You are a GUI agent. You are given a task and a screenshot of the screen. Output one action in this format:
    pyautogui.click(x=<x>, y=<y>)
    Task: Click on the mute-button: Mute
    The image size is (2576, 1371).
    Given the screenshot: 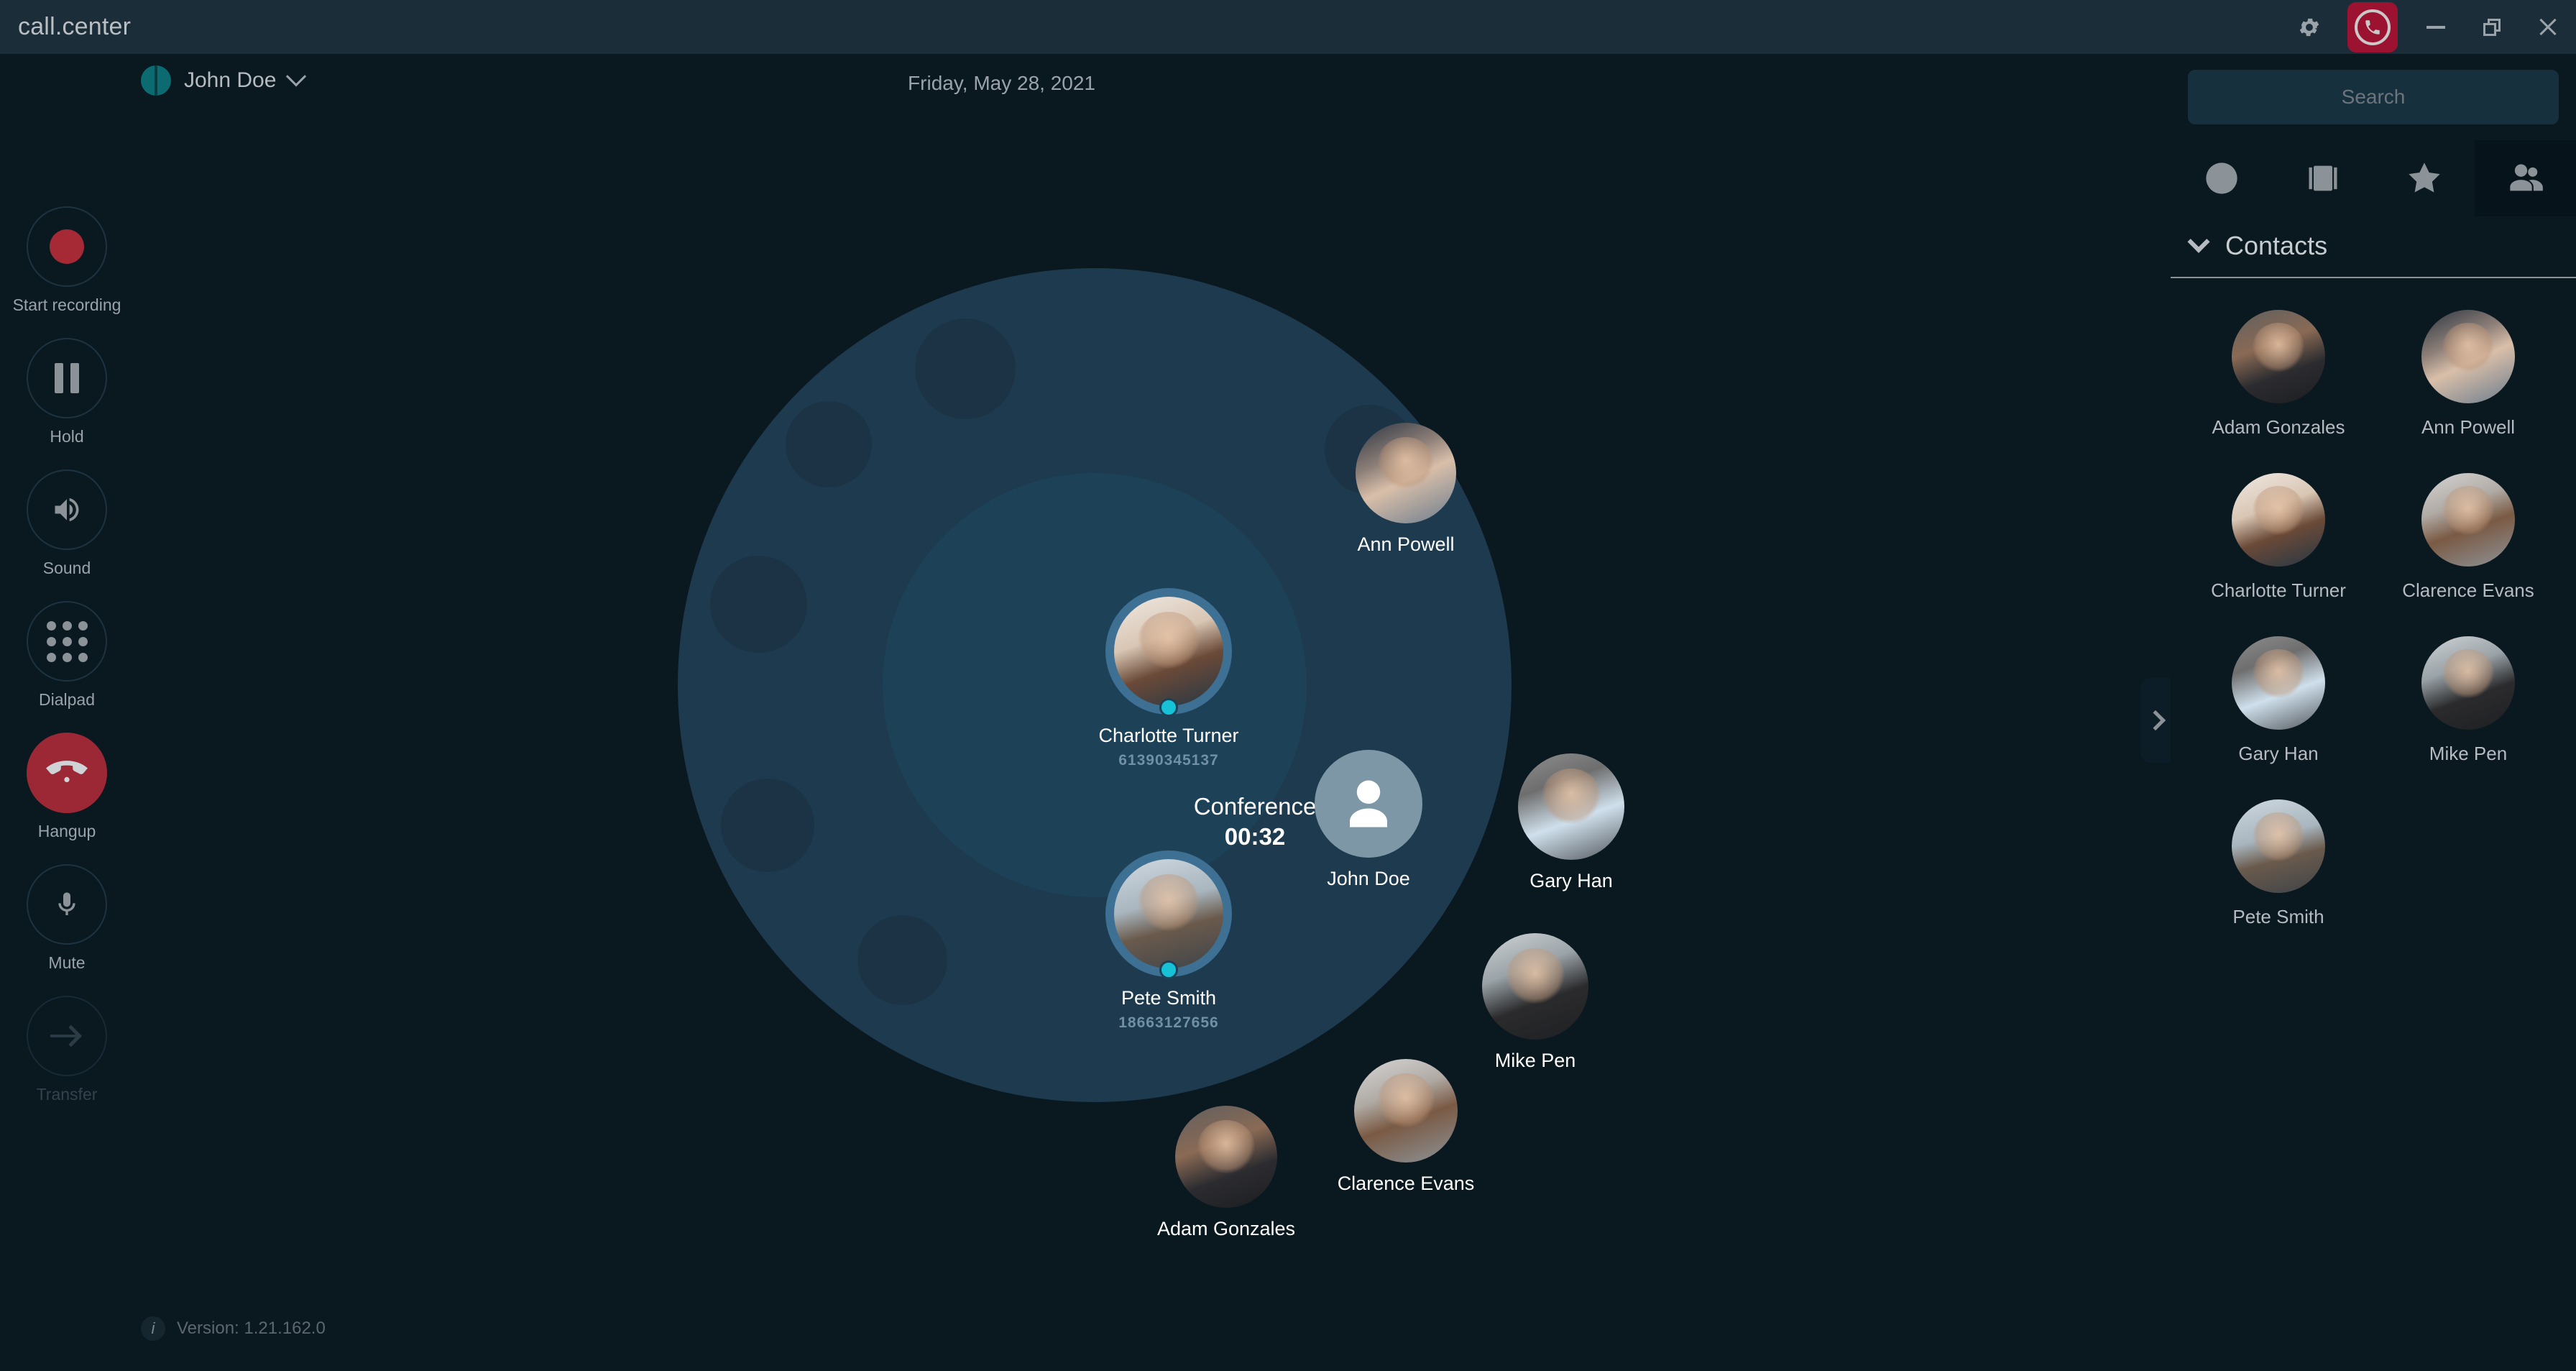 What is the action you would take?
    pyautogui.click(x=67, y=918)
    